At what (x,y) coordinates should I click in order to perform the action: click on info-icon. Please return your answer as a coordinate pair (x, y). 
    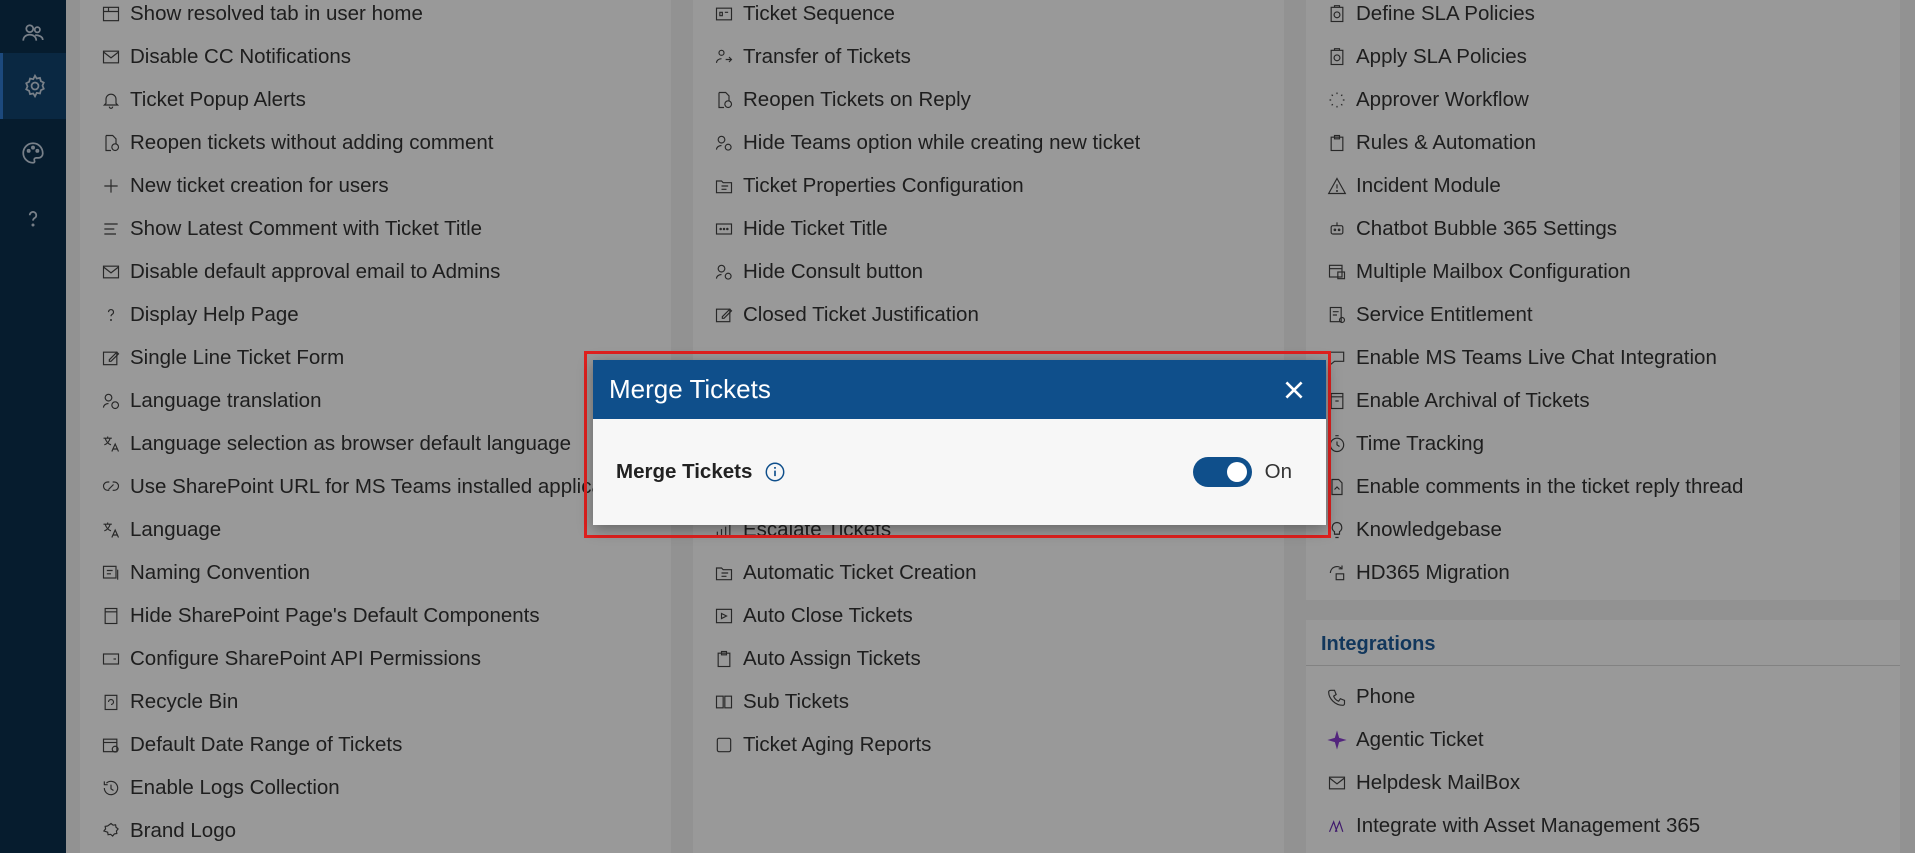
    Looking at the image, I should click on (775, 472).